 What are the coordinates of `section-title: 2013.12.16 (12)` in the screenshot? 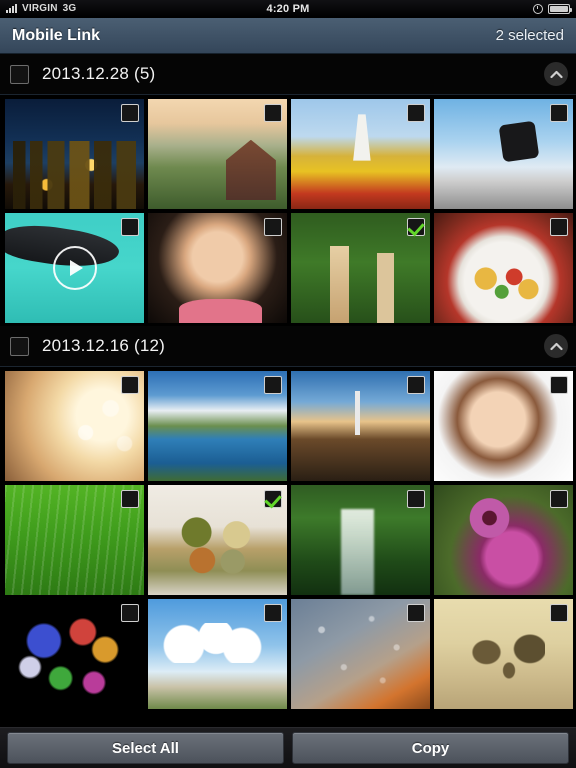 It's located at (104, 345).